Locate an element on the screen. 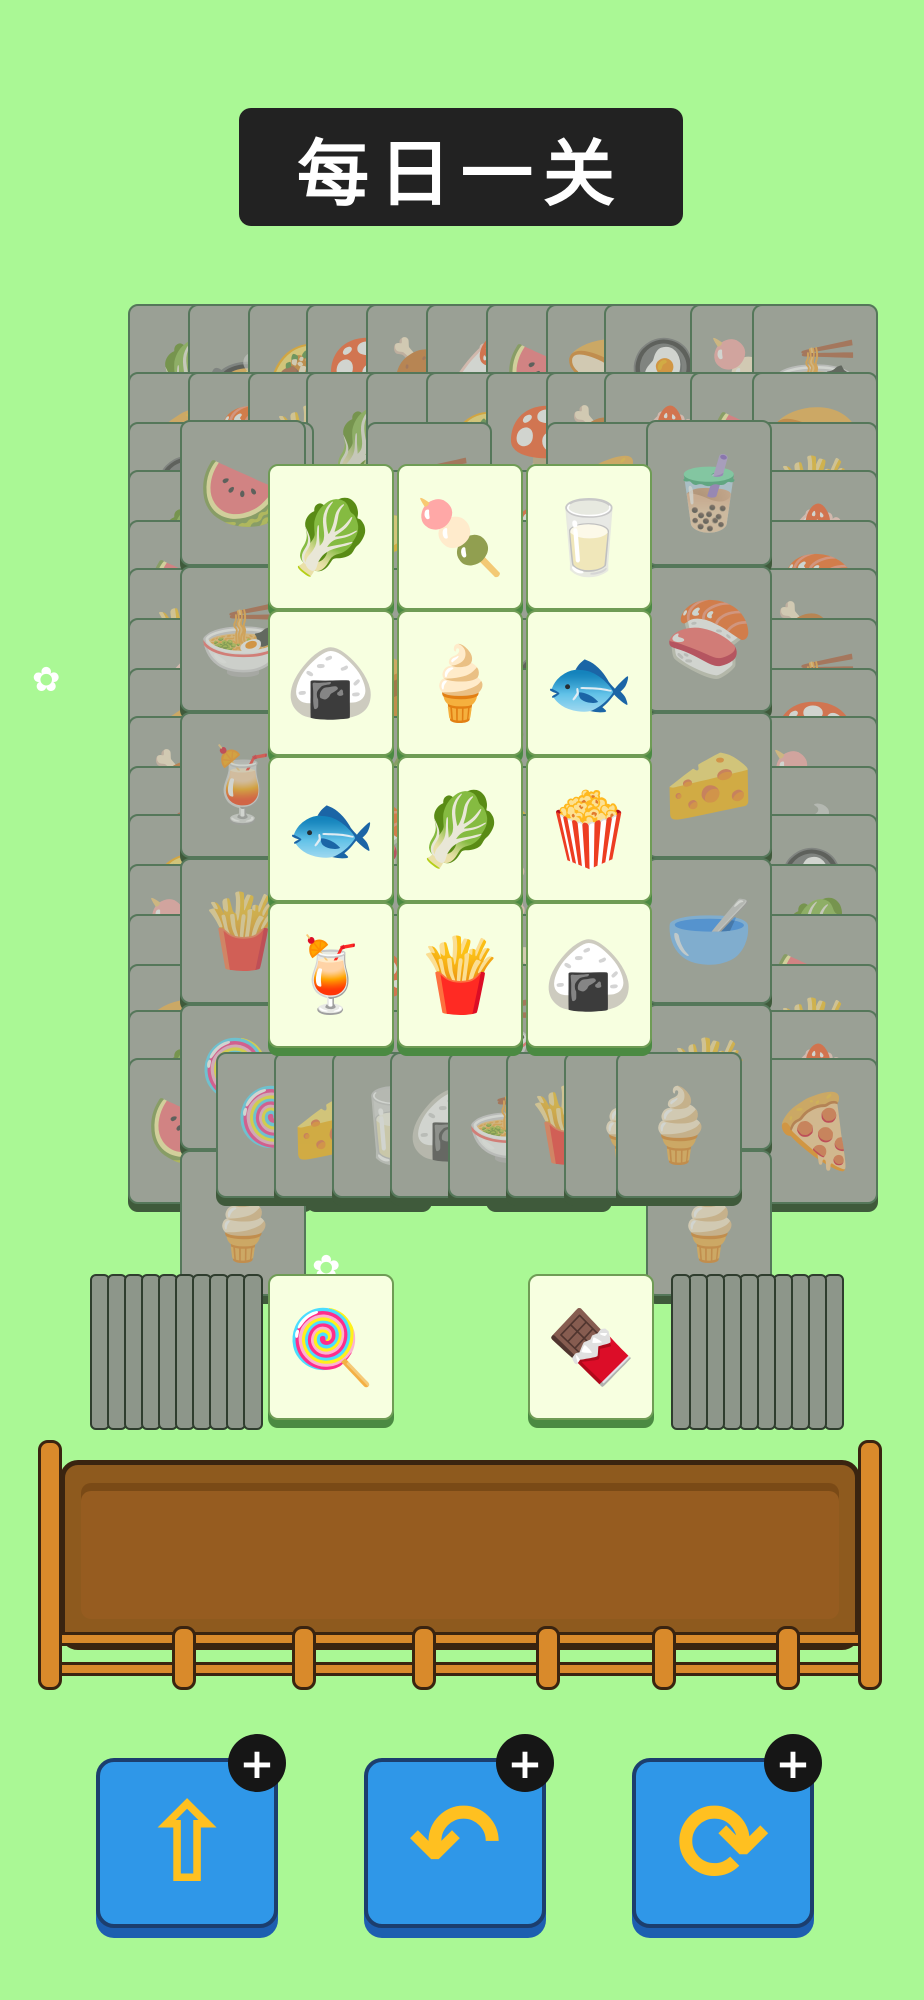 The width and height of the screenshot is (924, 2000). egg-popsicle-icon: 🍡 is located at coordinates (460, 537).